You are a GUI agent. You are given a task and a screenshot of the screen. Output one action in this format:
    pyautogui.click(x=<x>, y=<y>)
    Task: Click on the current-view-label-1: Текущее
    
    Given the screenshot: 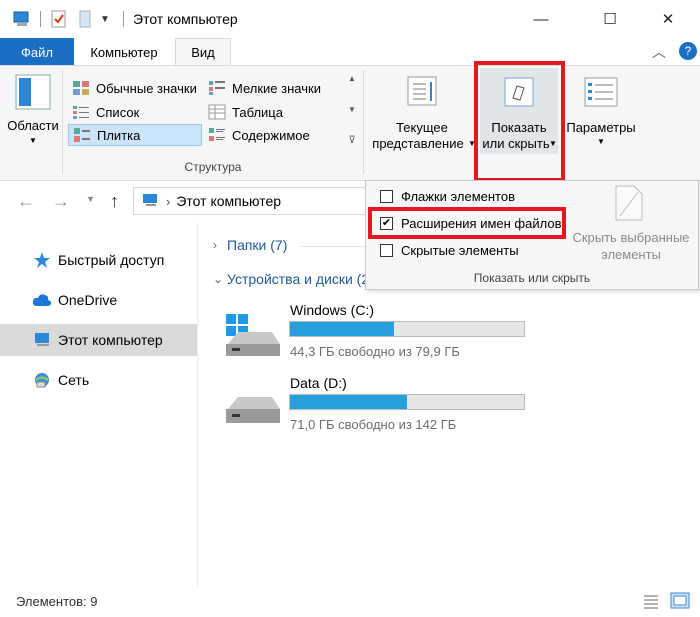 What is the action you would take?
    pyautogui.click(x=422, y=127)
    